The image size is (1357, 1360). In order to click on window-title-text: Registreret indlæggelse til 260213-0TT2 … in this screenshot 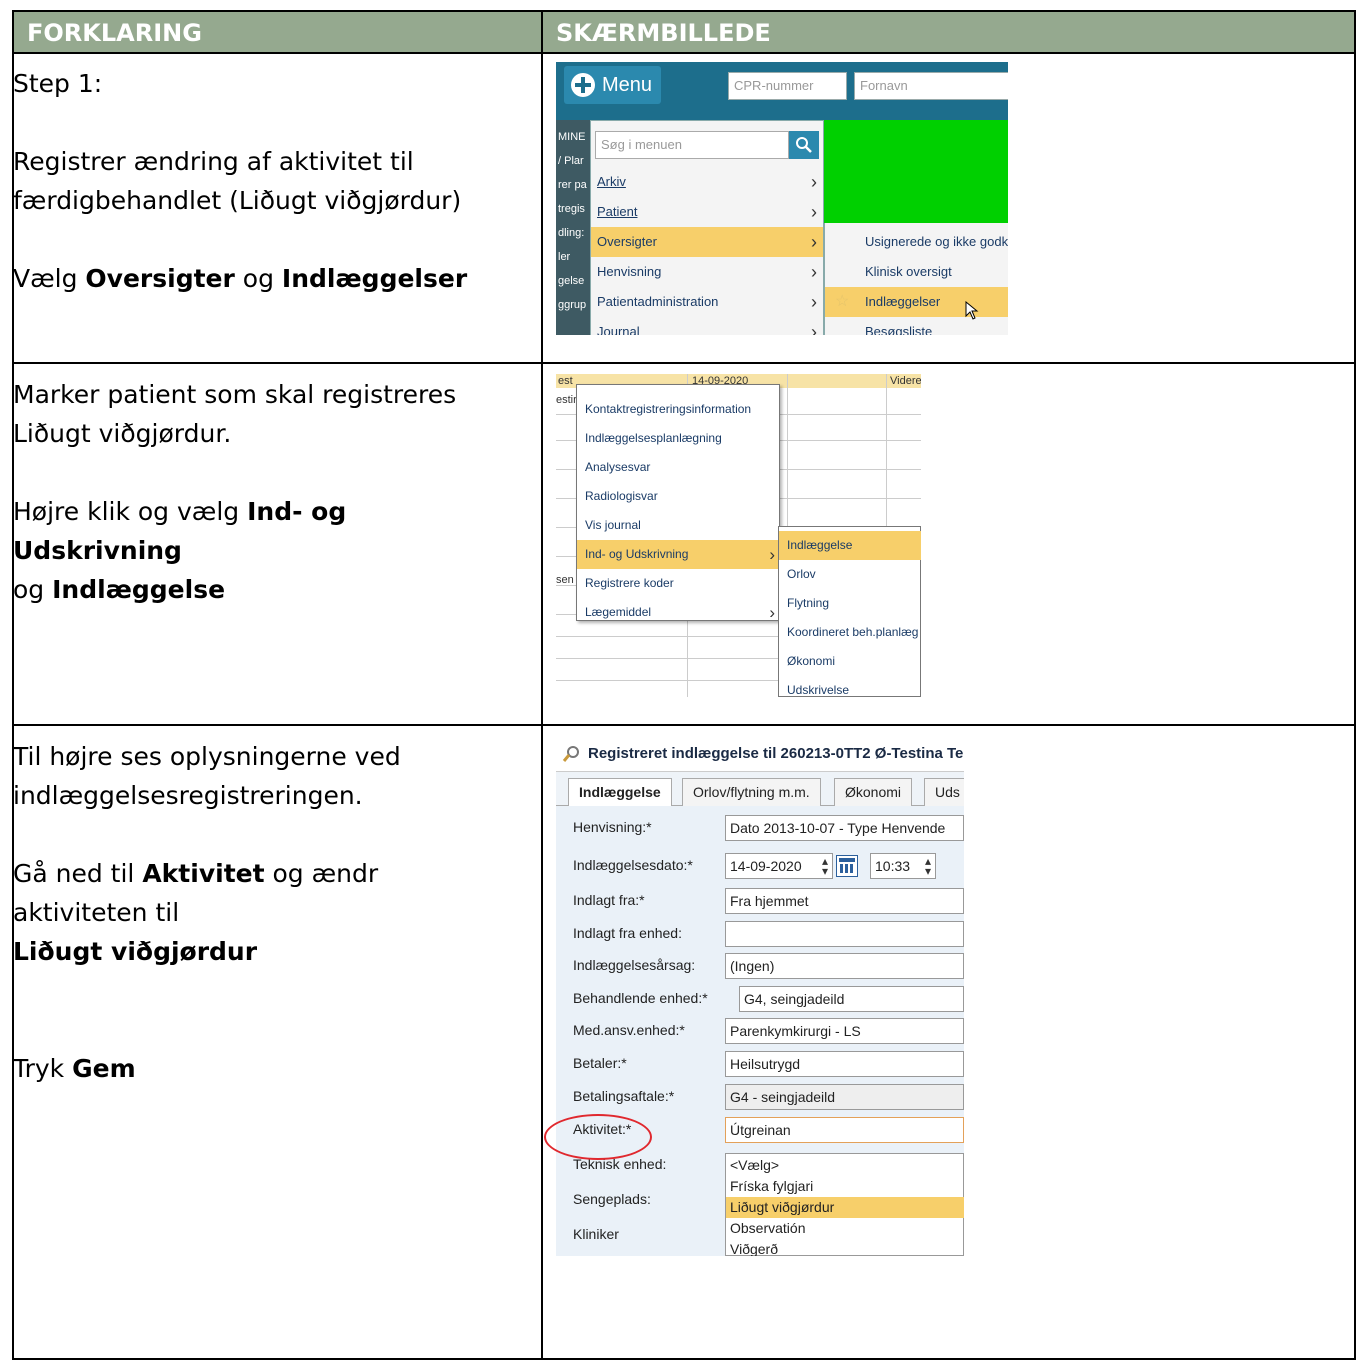, I will do `click(776, 753)`.